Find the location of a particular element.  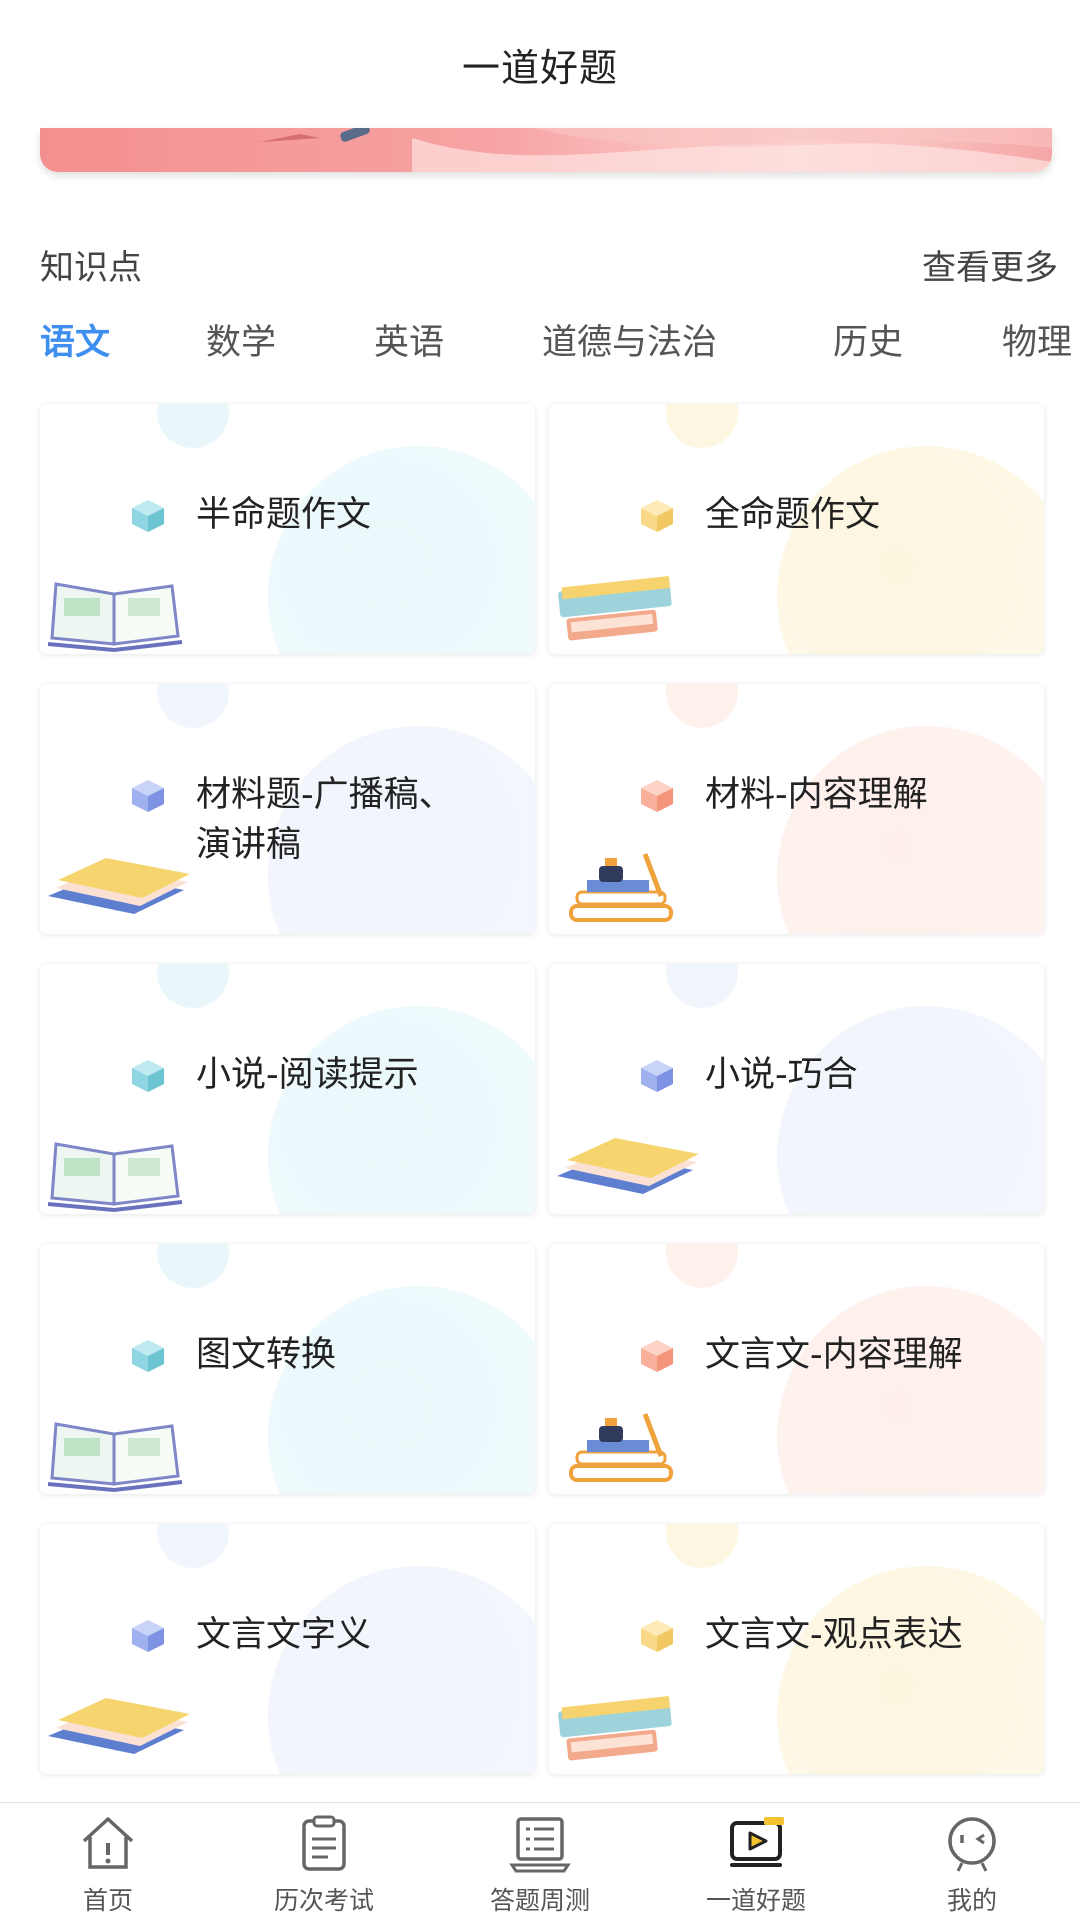

topic-name: 文言文-观点表达 is located at coordinates (834, 1635).